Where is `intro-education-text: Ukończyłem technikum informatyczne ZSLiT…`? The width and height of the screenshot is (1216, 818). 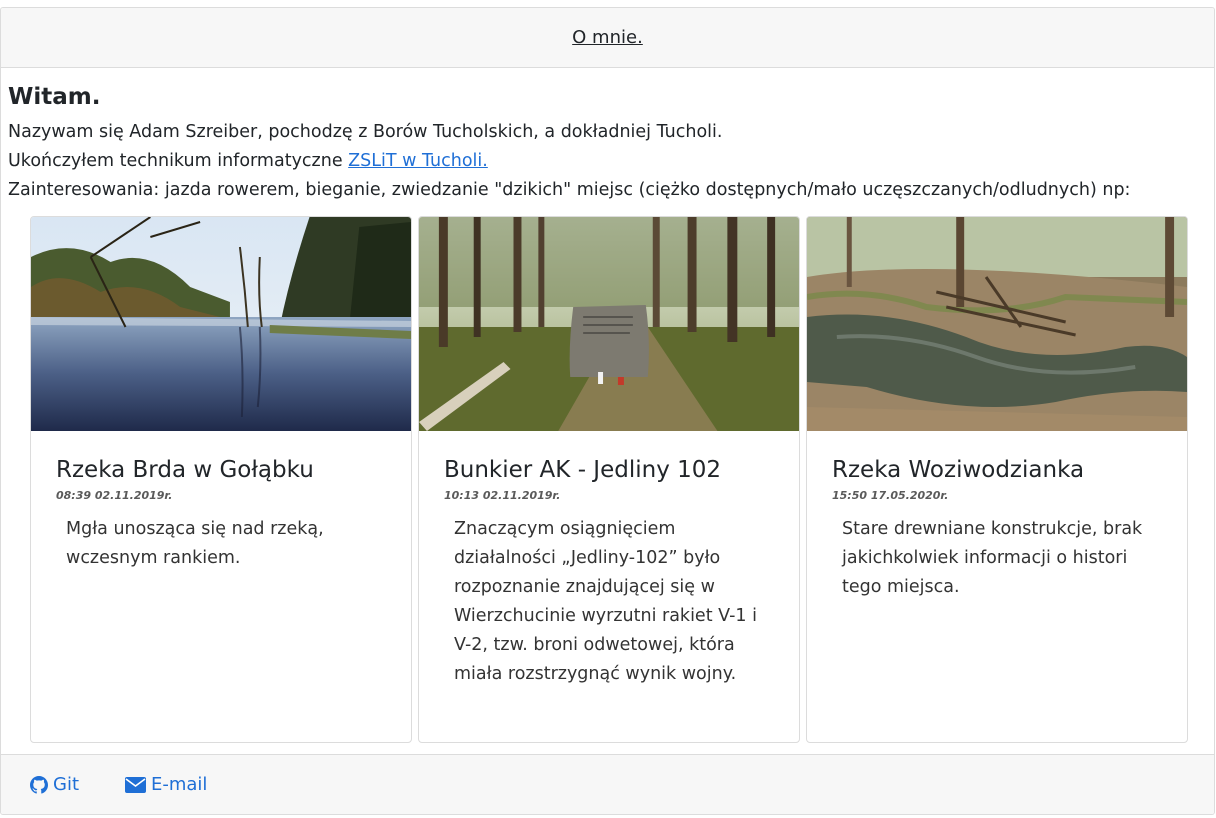 intro-education-text: Ukończyłem technikum informatyczne ZSLiT… is located at coordinates (248, 161).